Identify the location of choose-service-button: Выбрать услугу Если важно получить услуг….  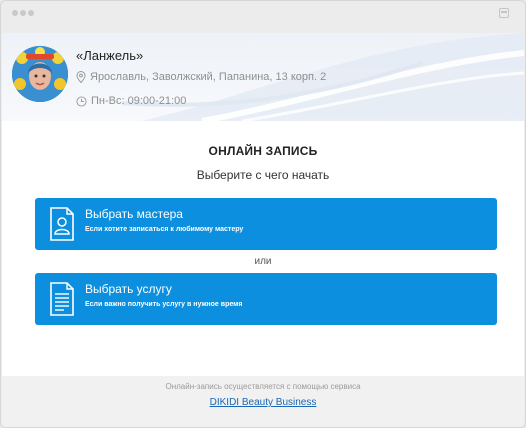
(266, 299).